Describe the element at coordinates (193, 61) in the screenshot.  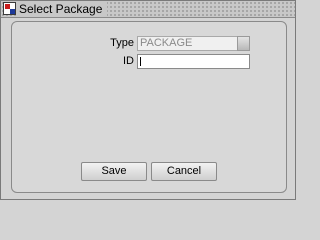
I see `id-input` at that location.